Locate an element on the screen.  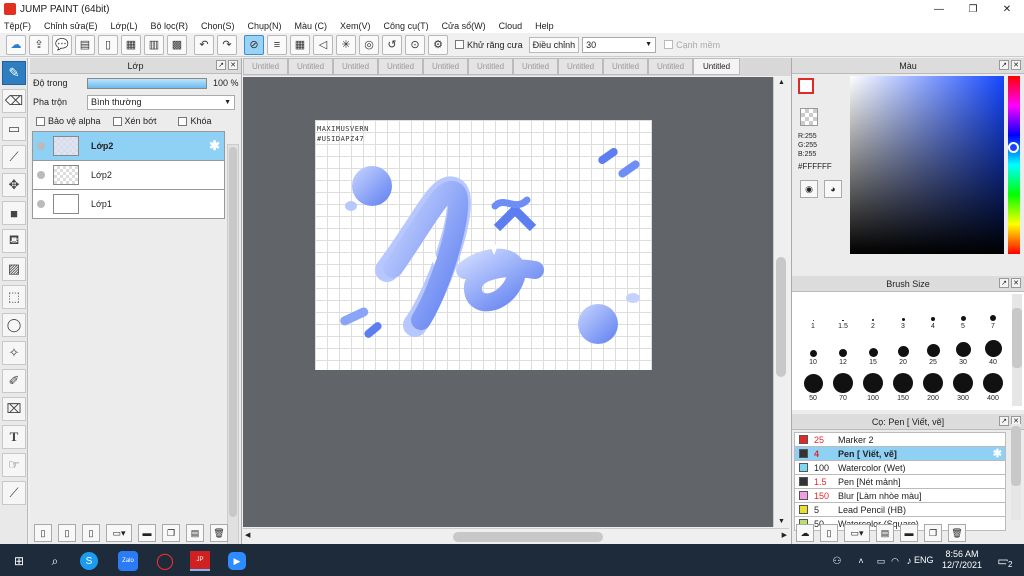
soft-edge-checkbox is located at coordinates (669, 44).